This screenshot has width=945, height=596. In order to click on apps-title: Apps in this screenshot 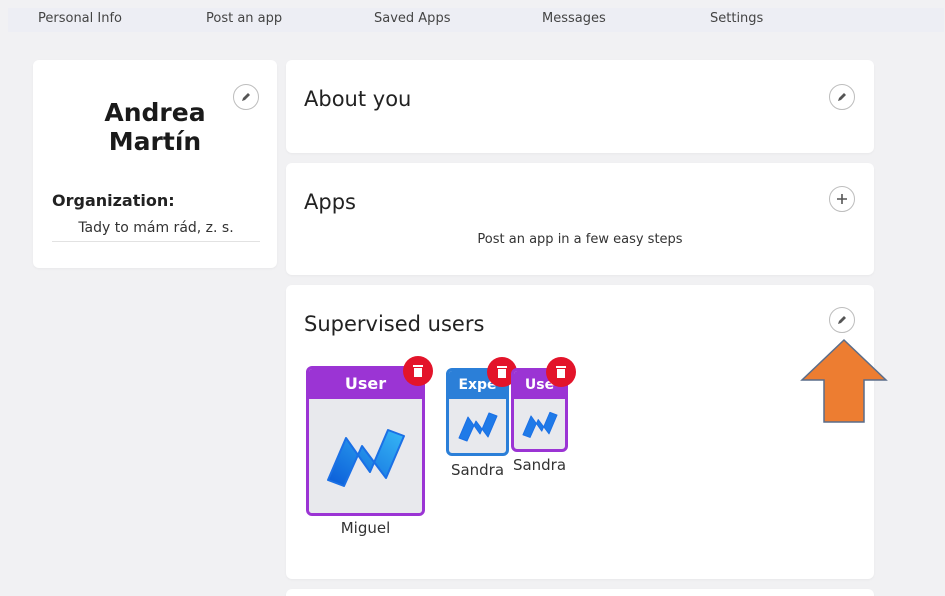, I will do `click(330, 202)`.